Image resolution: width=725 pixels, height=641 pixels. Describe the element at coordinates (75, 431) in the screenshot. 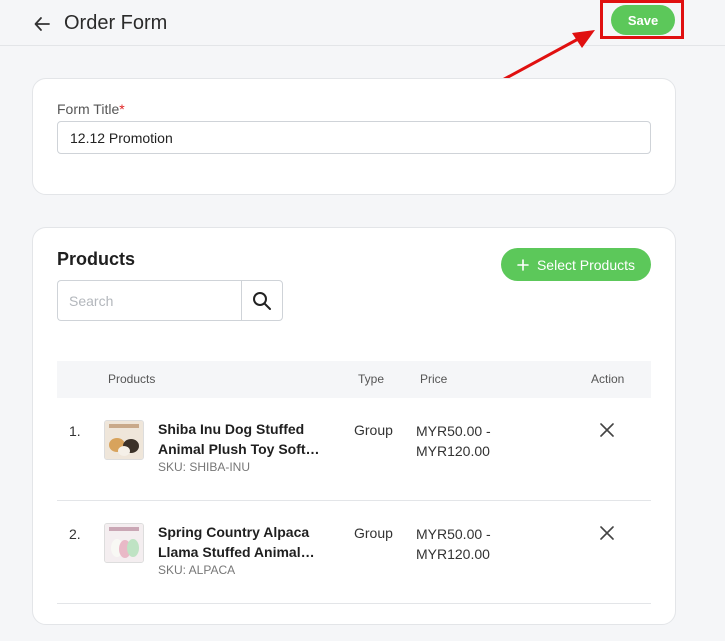

I see `row-number: 1.` at that location.